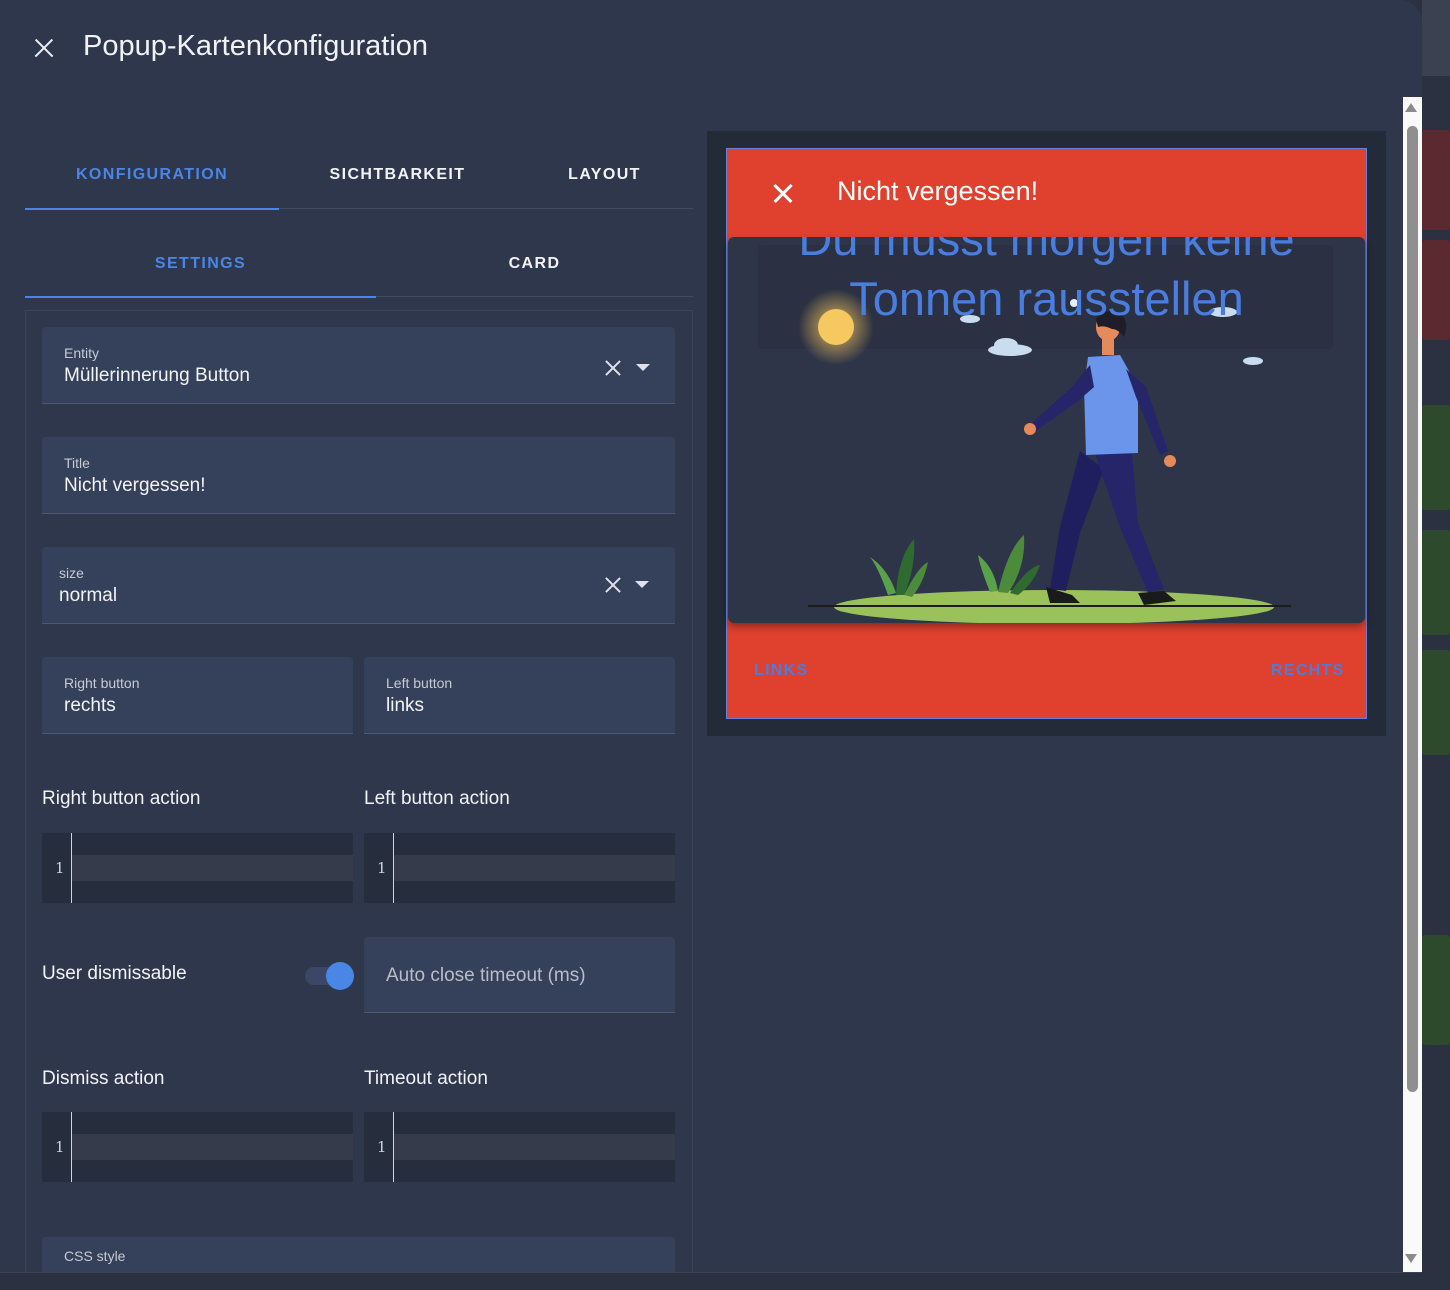  Describe the element at coordinates (783, 193) in the screenshot. I see `popup-close-icon` at that location.